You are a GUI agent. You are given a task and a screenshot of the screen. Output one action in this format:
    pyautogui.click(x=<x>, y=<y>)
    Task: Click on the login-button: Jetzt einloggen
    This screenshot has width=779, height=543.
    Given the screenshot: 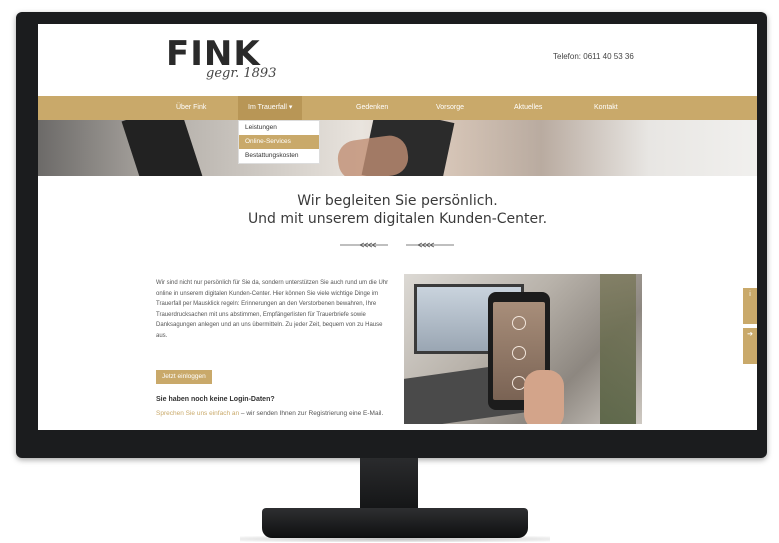 What is the action you would take?
    pyautogui.click(x=184, y=377)
    